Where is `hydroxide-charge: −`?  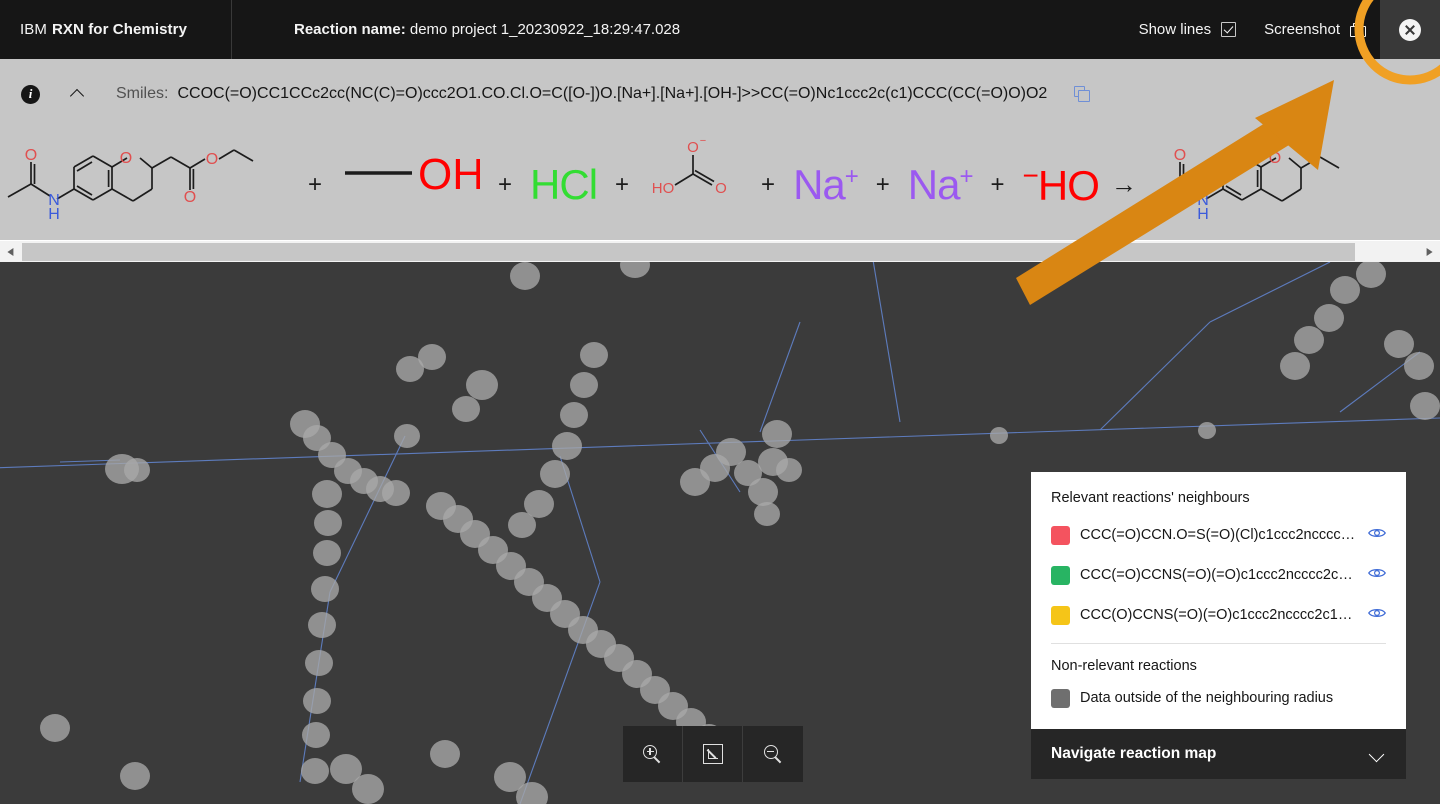
hydroxide-charge: − is located at coordinates (1030, 175).